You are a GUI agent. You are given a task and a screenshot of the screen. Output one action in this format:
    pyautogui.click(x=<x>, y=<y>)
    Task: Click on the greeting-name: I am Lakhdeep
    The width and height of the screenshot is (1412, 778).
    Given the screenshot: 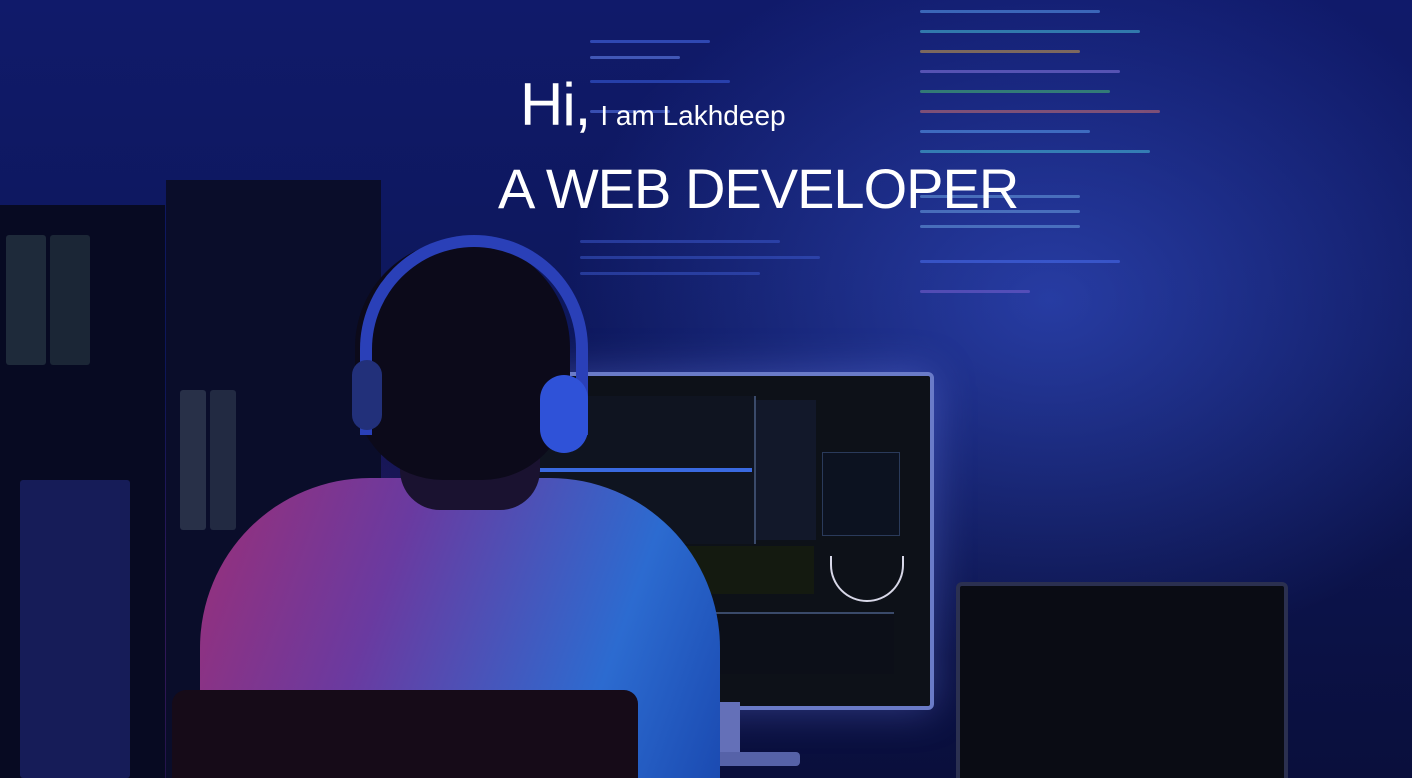 What is the action you would take?
    pyautogui.click(x=693, y=115)
    